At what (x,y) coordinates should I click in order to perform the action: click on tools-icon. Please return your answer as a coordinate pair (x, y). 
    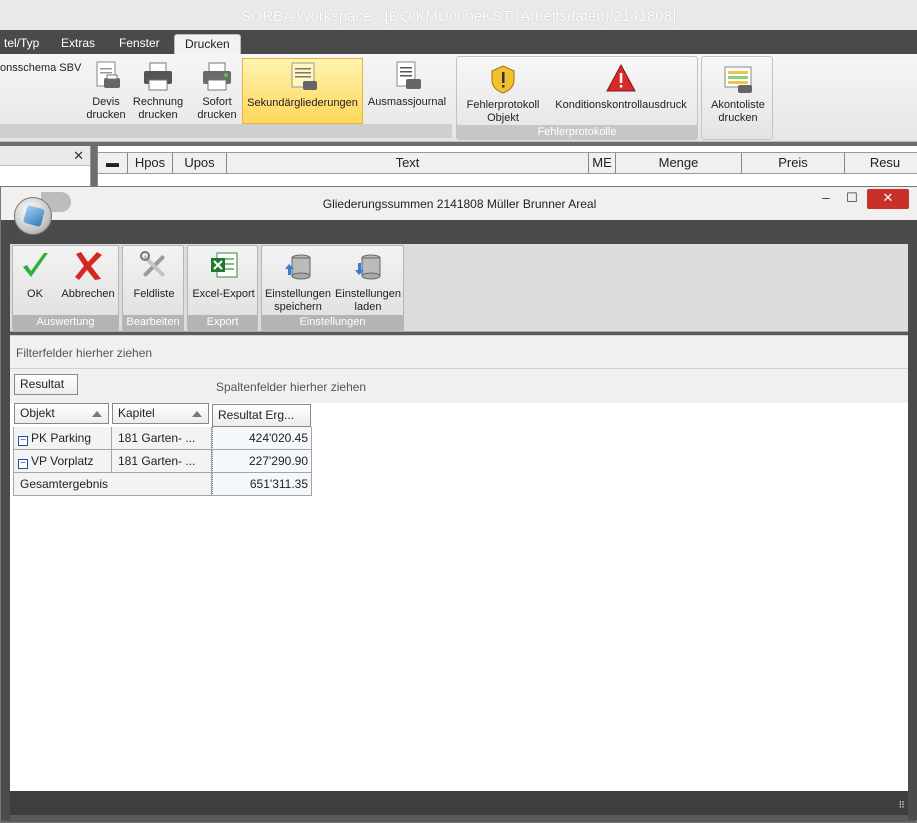
    Looking at the image, I should click on (154, 266).